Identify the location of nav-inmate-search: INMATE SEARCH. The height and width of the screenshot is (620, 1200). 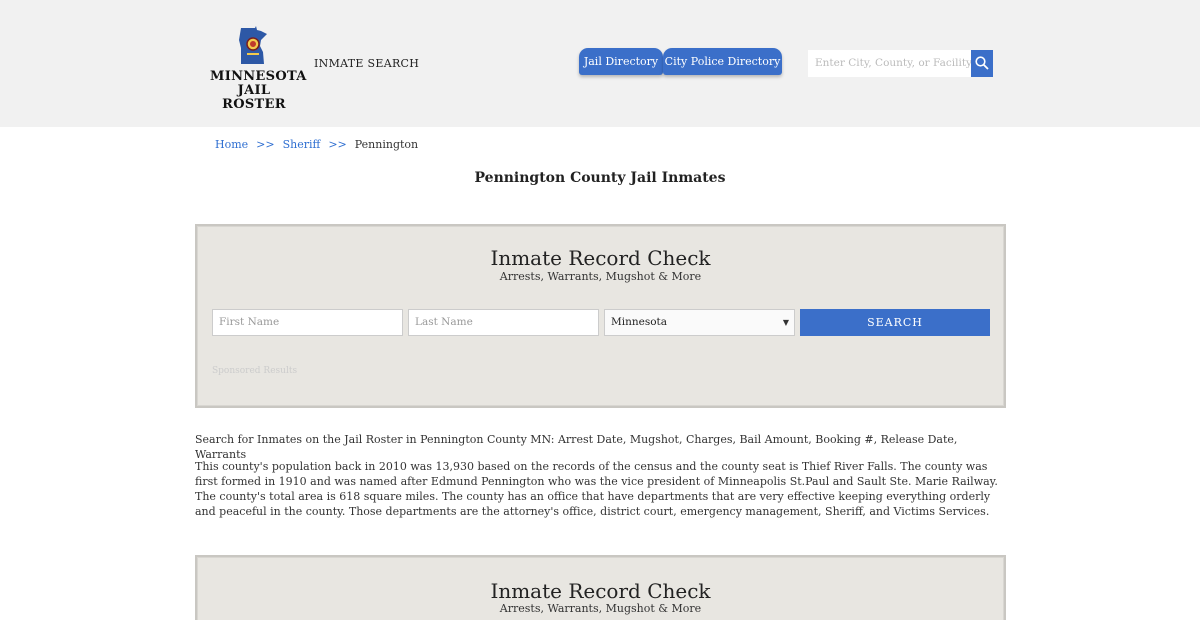
(366, 63).